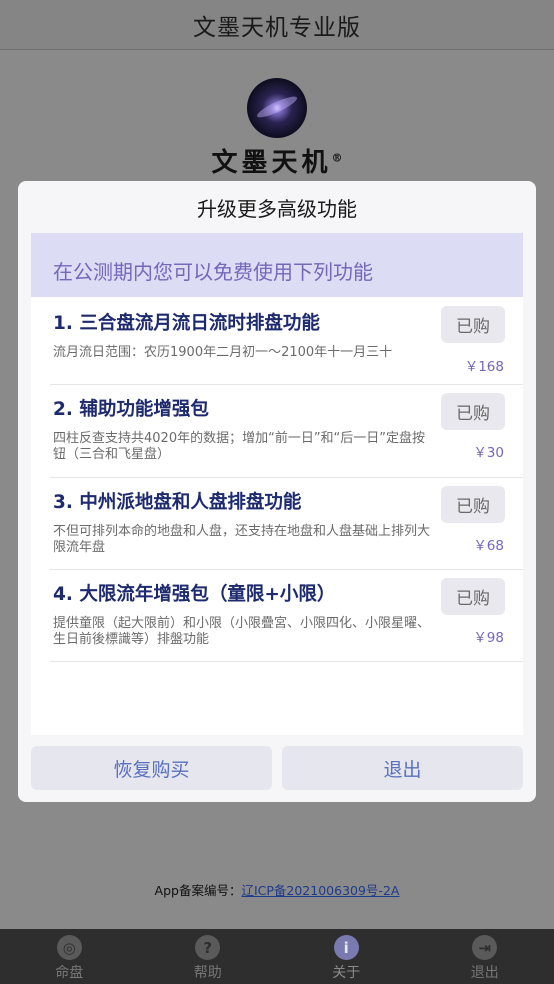  Describe the element at coordinates (485, 947) in the screenshot. I see `exit-icon: ⇥` at that location.